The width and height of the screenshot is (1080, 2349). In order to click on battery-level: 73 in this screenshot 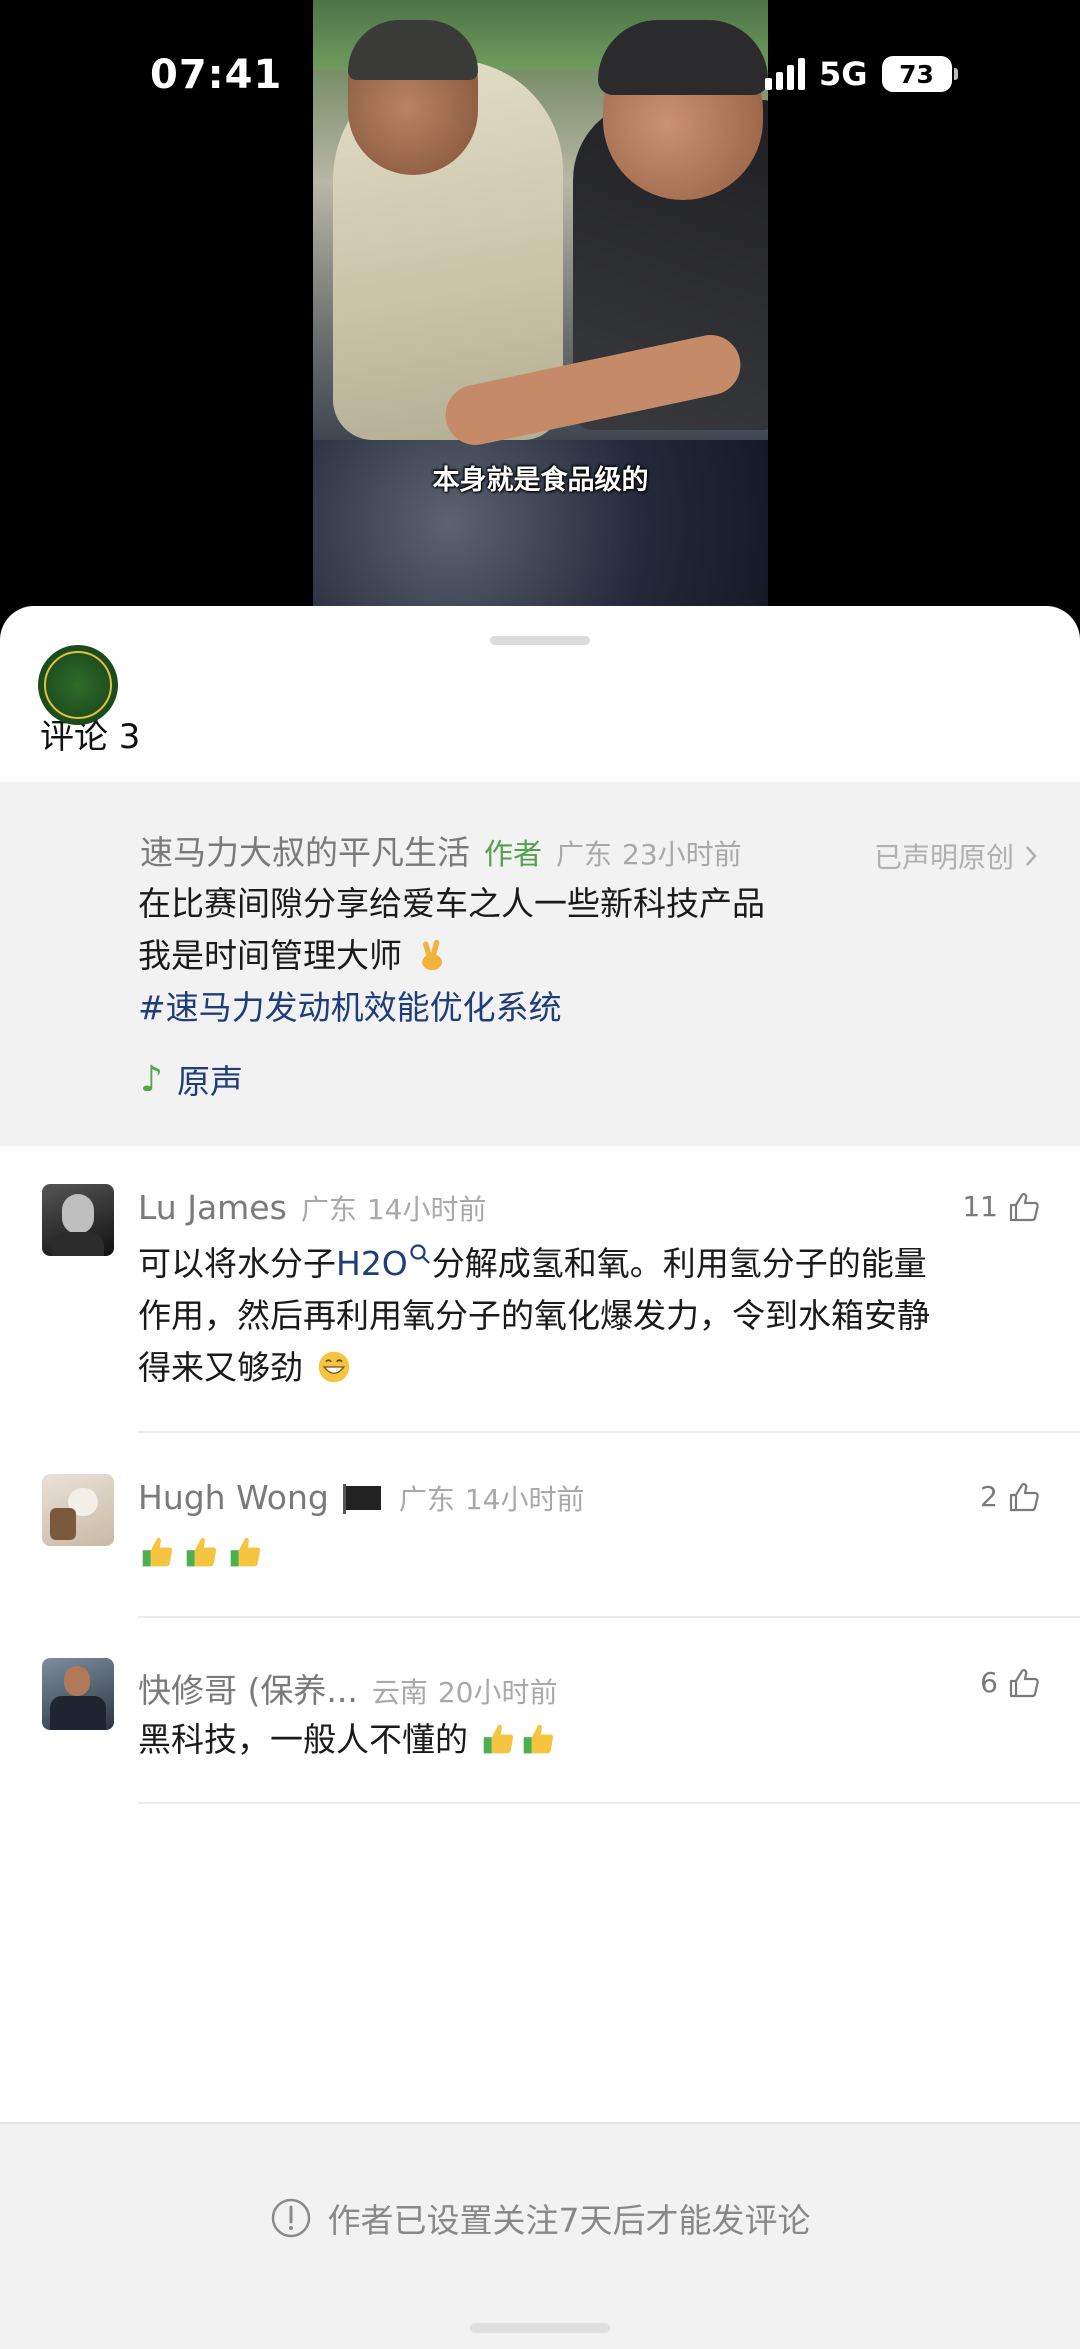, I will do `click(916, 74)`.